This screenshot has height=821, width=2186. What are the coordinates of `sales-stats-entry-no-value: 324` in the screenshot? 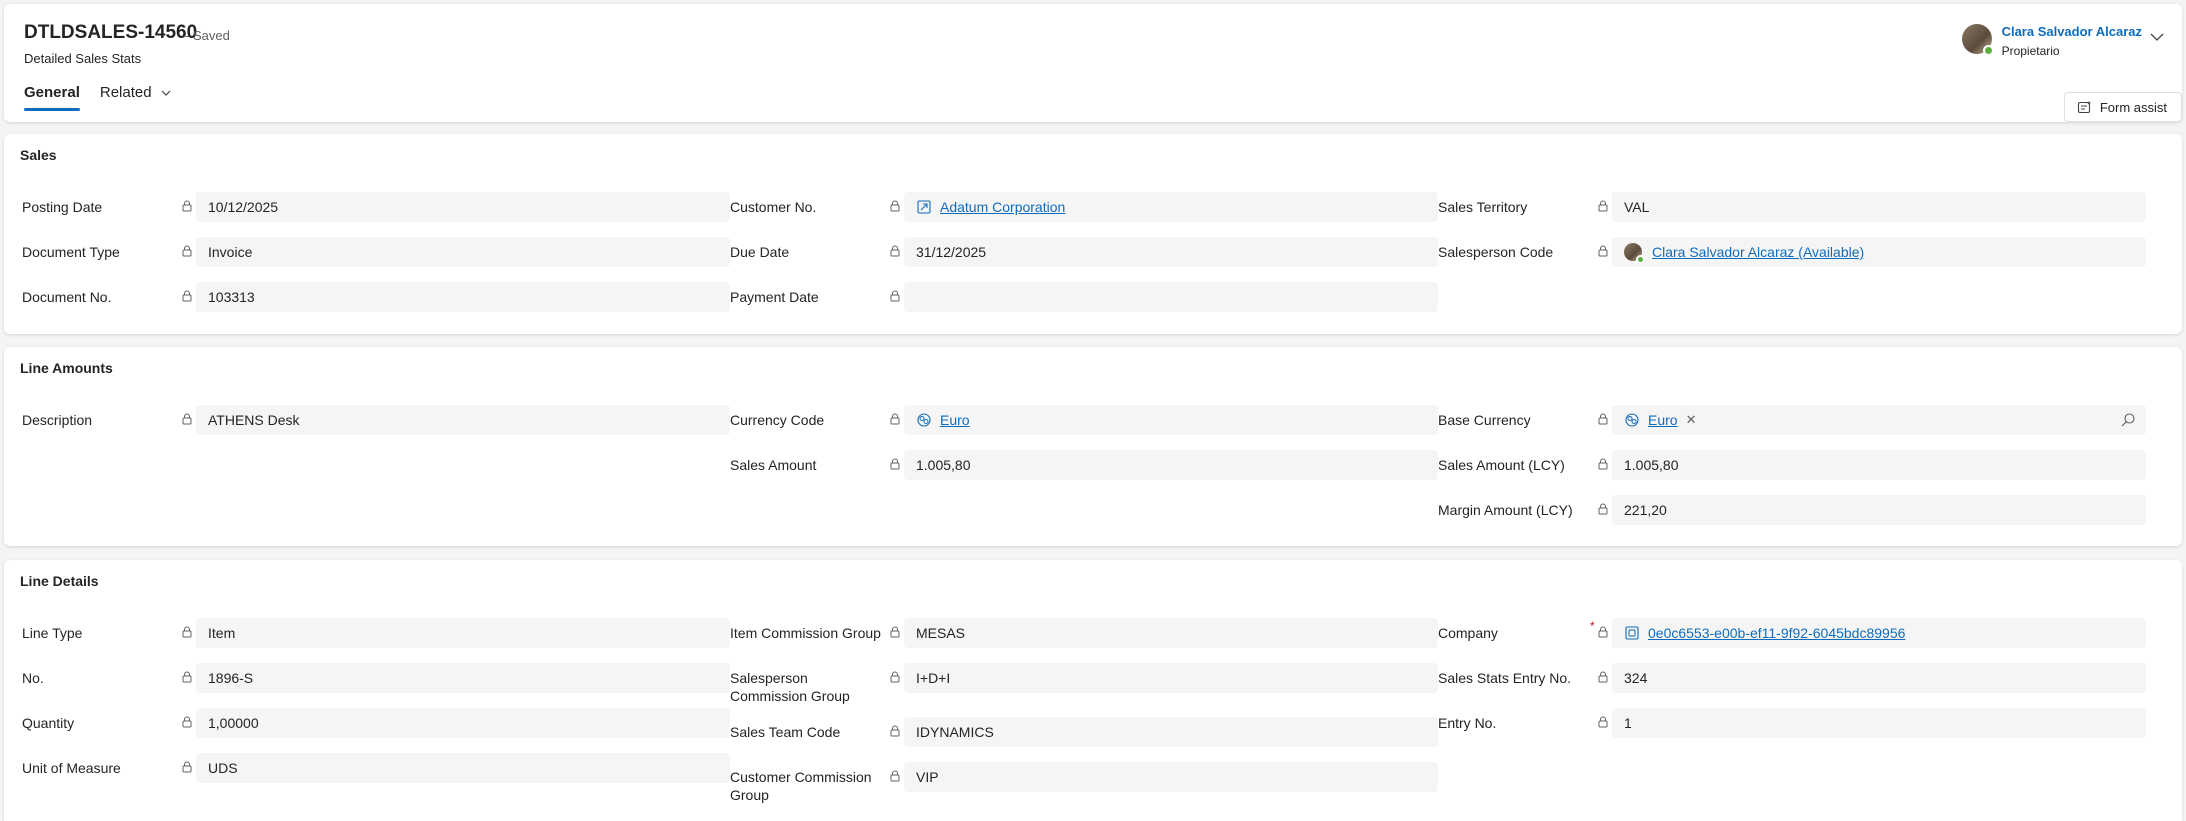 It's located at (1879, 678).